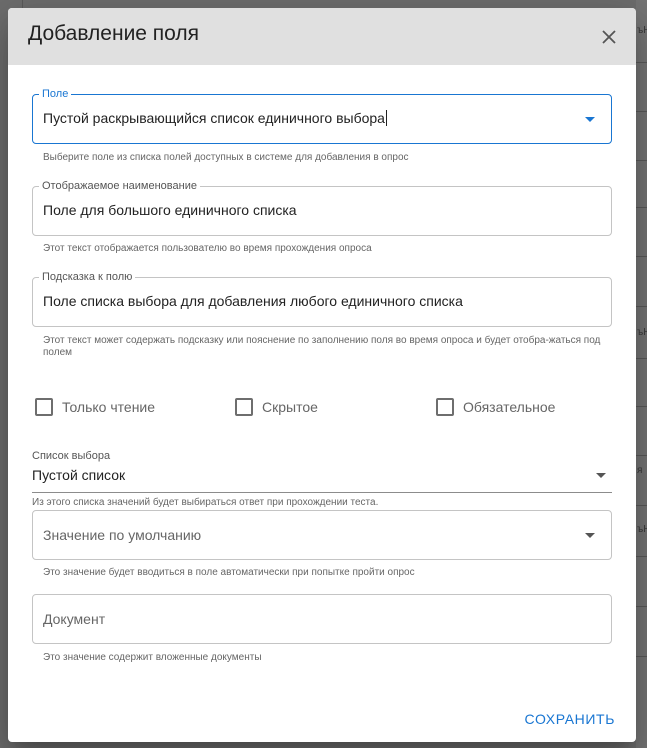 Image resolution: width=647 pixels, height=748 pixels. I want to click on choice-list-label: Список выбора, so click(71, 456).